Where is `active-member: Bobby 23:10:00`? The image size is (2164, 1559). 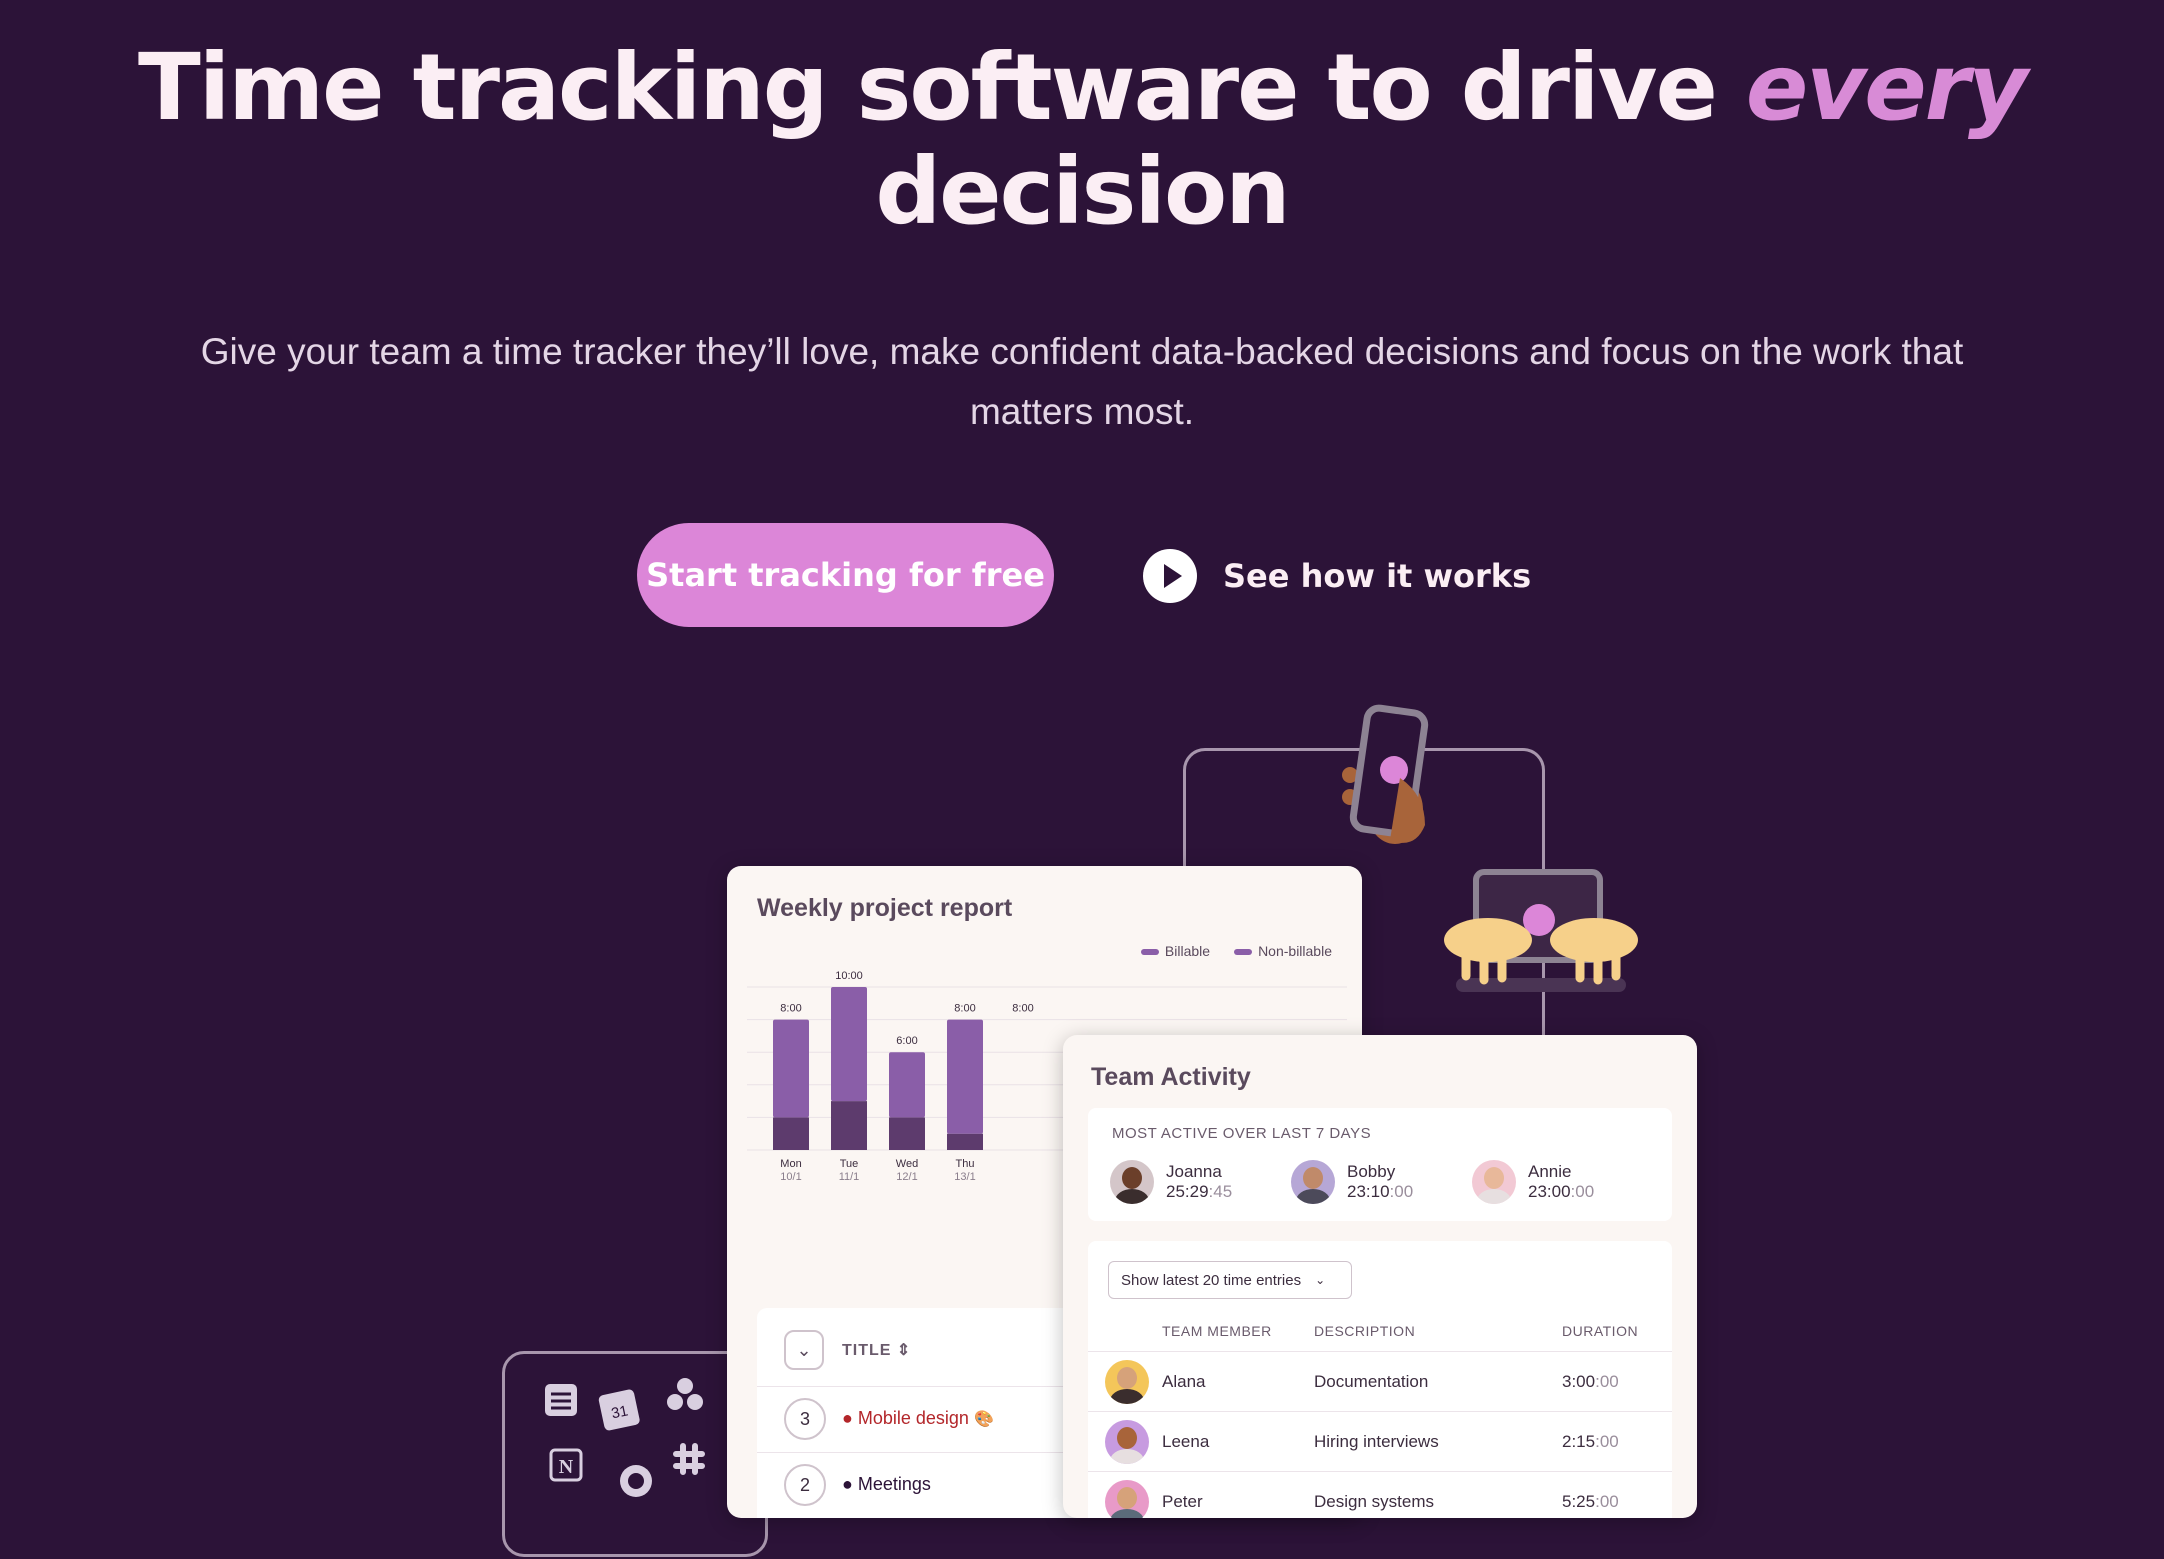 active-member: Bobby 23:10:00 is located at coordinates (1352, 1182).